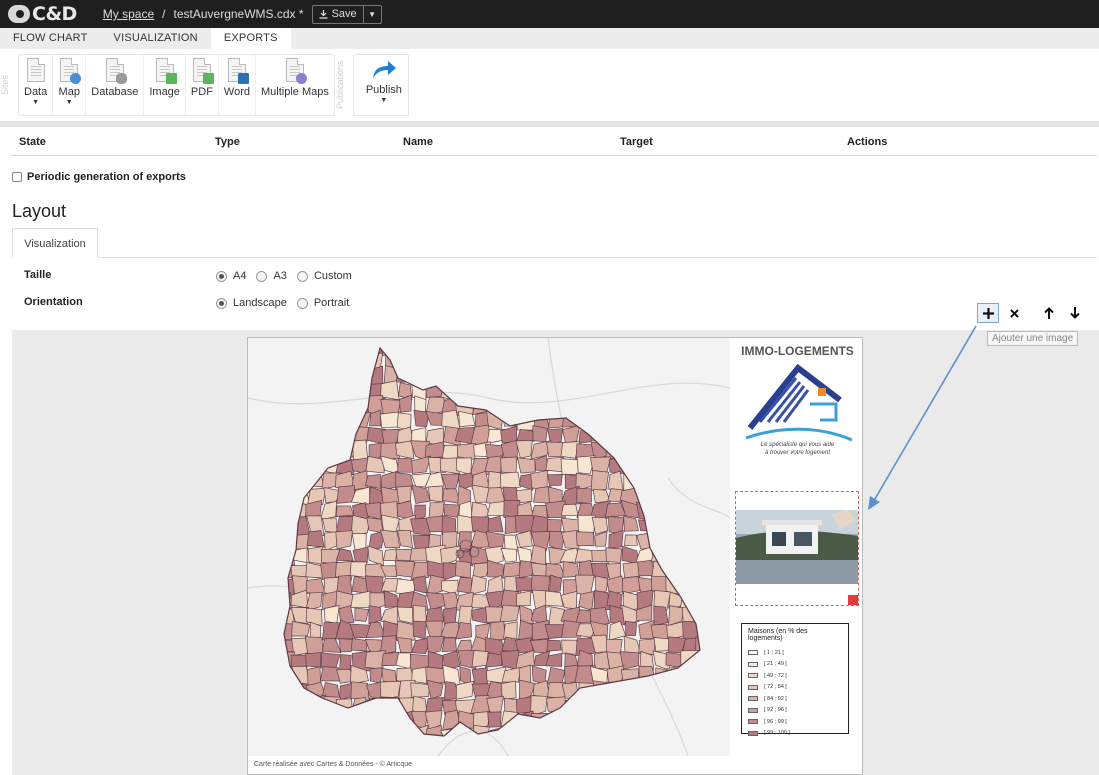 The height and width of the screenshot is (775, 1099). What do you see at coordinates (287, 303) in the screenshot?
I see `orientation-radio-group: Landscape Portrait` at bounding box center [287, 303].